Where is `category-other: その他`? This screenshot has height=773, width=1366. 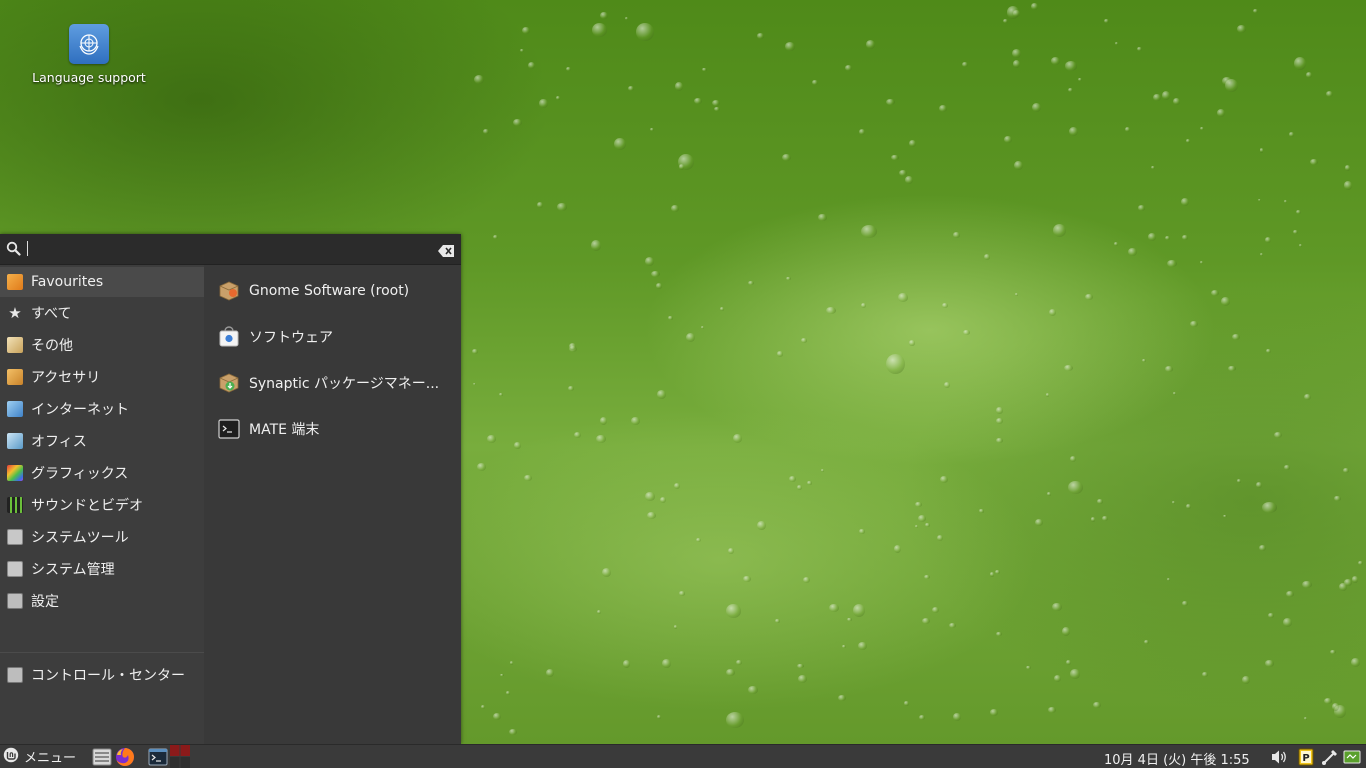
category-other: その他 is located at coordinates (102, 345).